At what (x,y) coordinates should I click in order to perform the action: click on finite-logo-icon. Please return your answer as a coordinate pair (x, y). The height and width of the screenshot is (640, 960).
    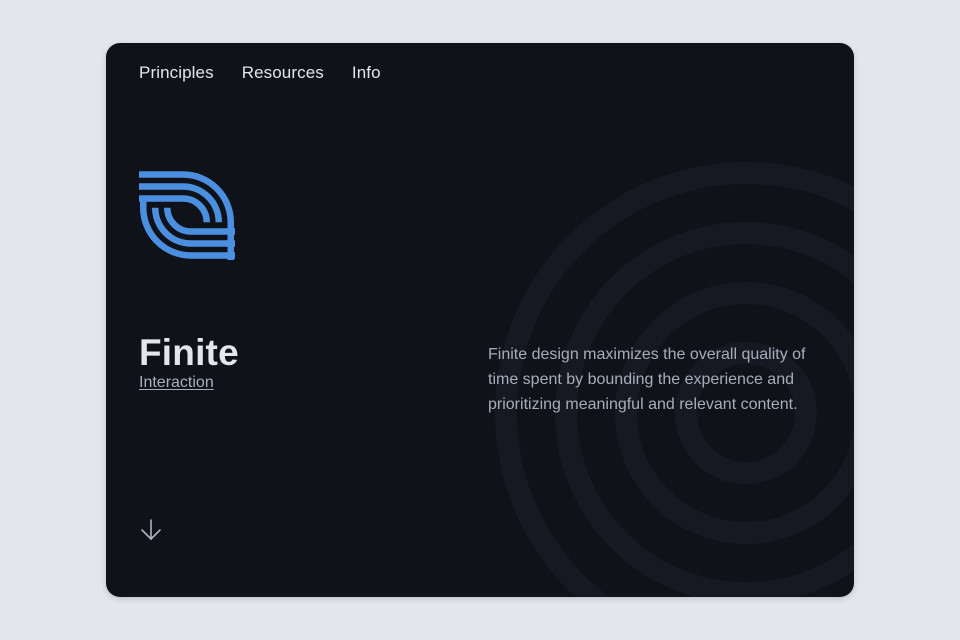
    Looking at the image, I should click on (187, 215).